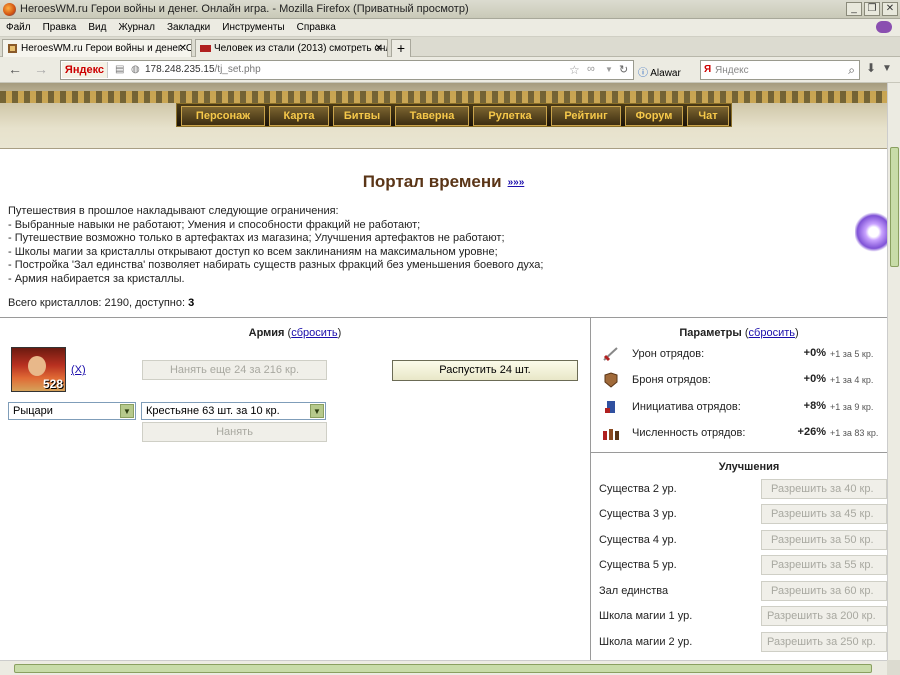  I want to click on menu-tools: Инструменты, so click(253, 26).